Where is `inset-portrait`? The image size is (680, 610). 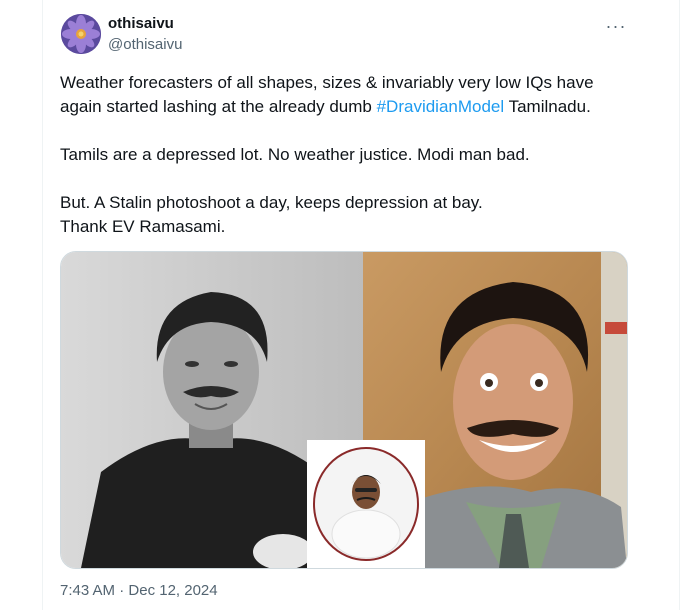 inset-portrait is located at coordinates (366, 504).